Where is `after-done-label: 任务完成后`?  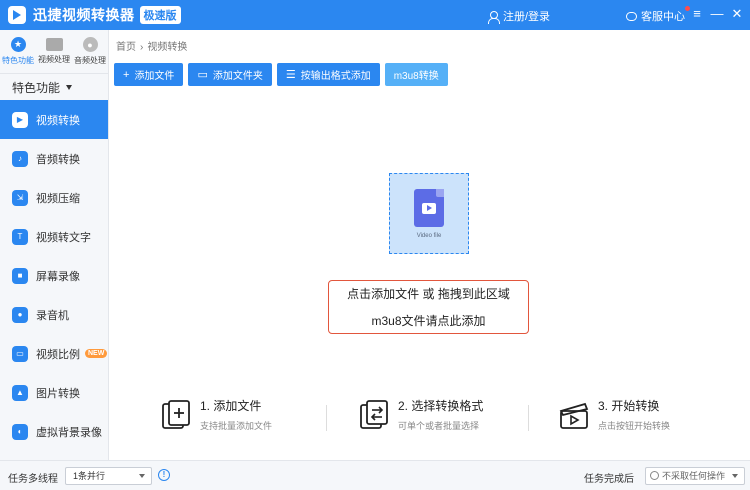
after-done-label: 任务完成后 is located at coordinates (609, 479).